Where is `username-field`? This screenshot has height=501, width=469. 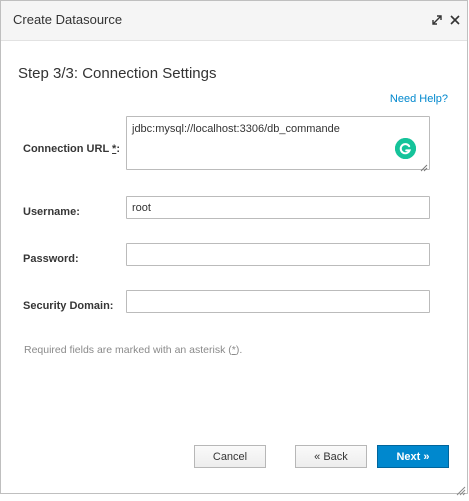 username-field is located at coordinates (278, 207).